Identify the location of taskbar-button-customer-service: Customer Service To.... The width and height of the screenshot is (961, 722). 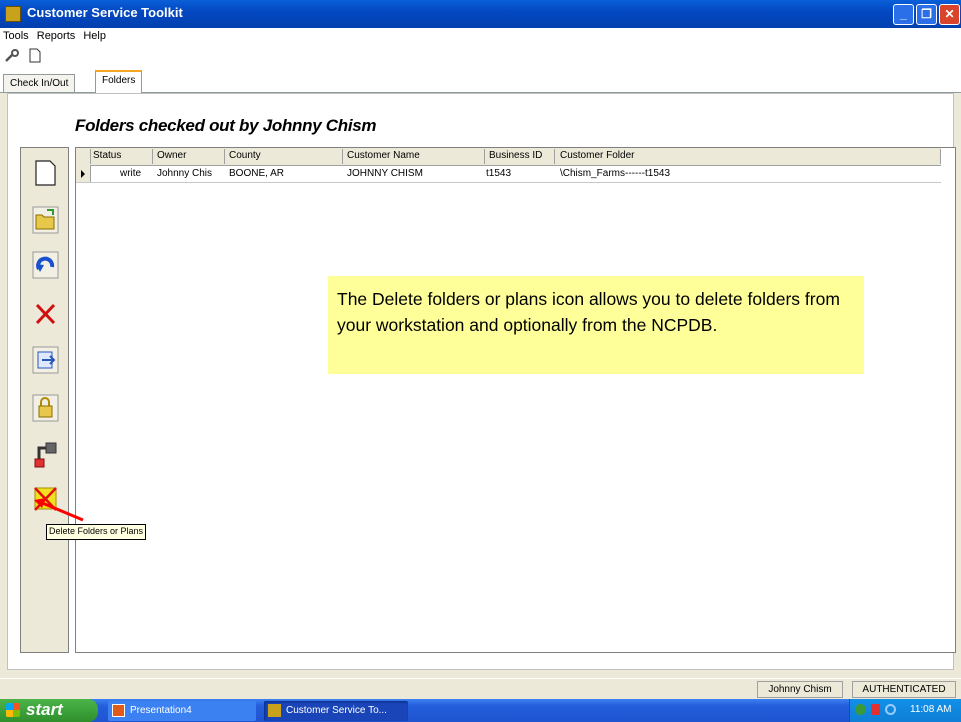
(336, 711).